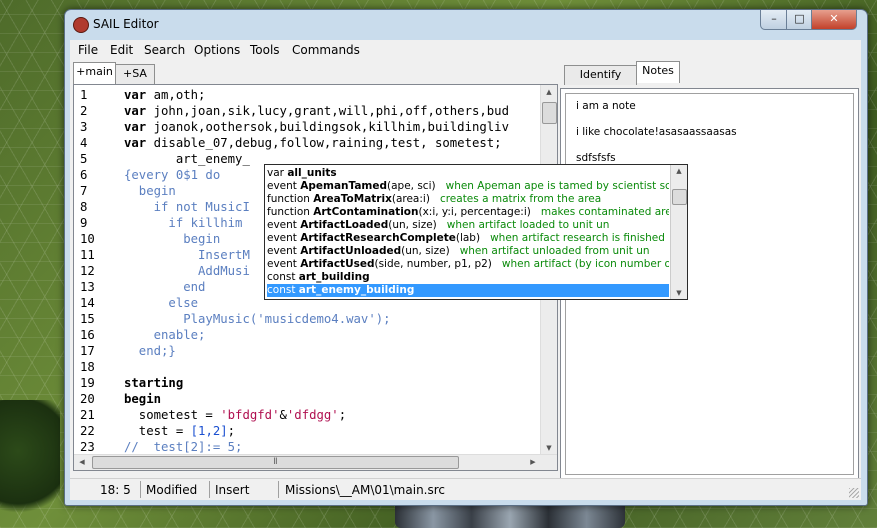 This screenshot has height=528, width=877. I want to click on scroll-left-icon: ◀, so click(82, 462).